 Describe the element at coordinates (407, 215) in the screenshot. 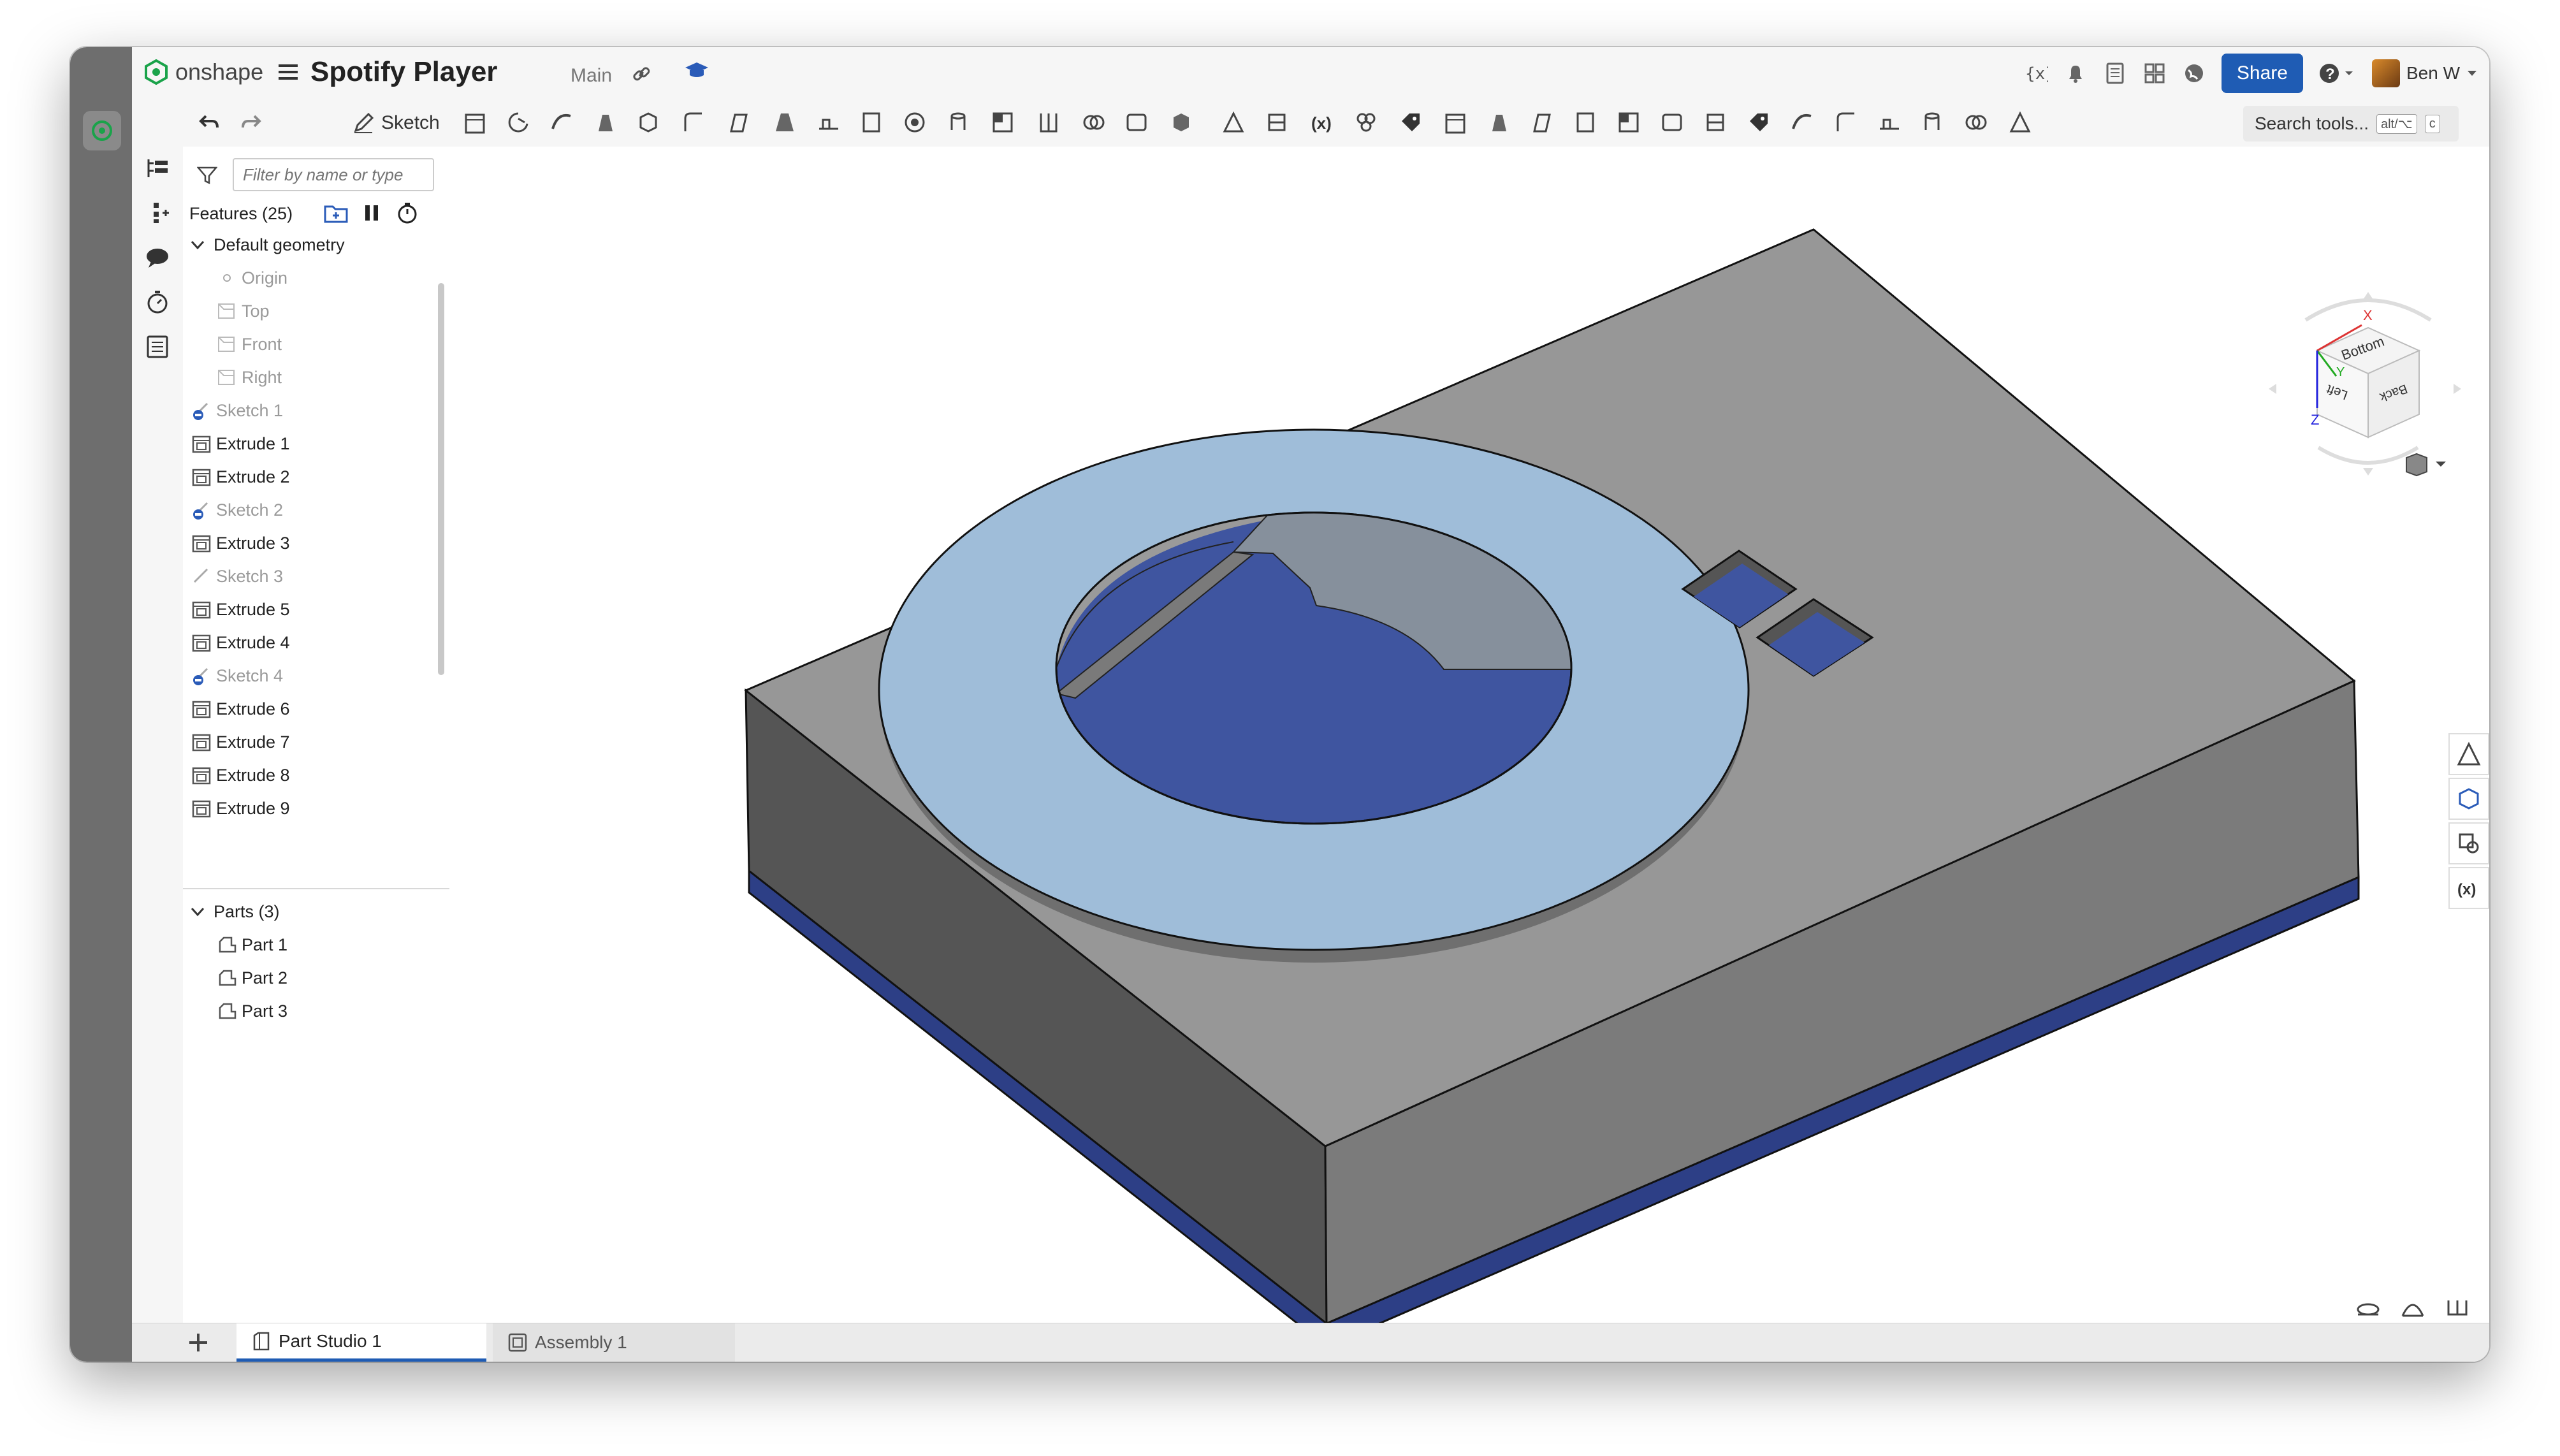

I see `timer-icon` at that location.